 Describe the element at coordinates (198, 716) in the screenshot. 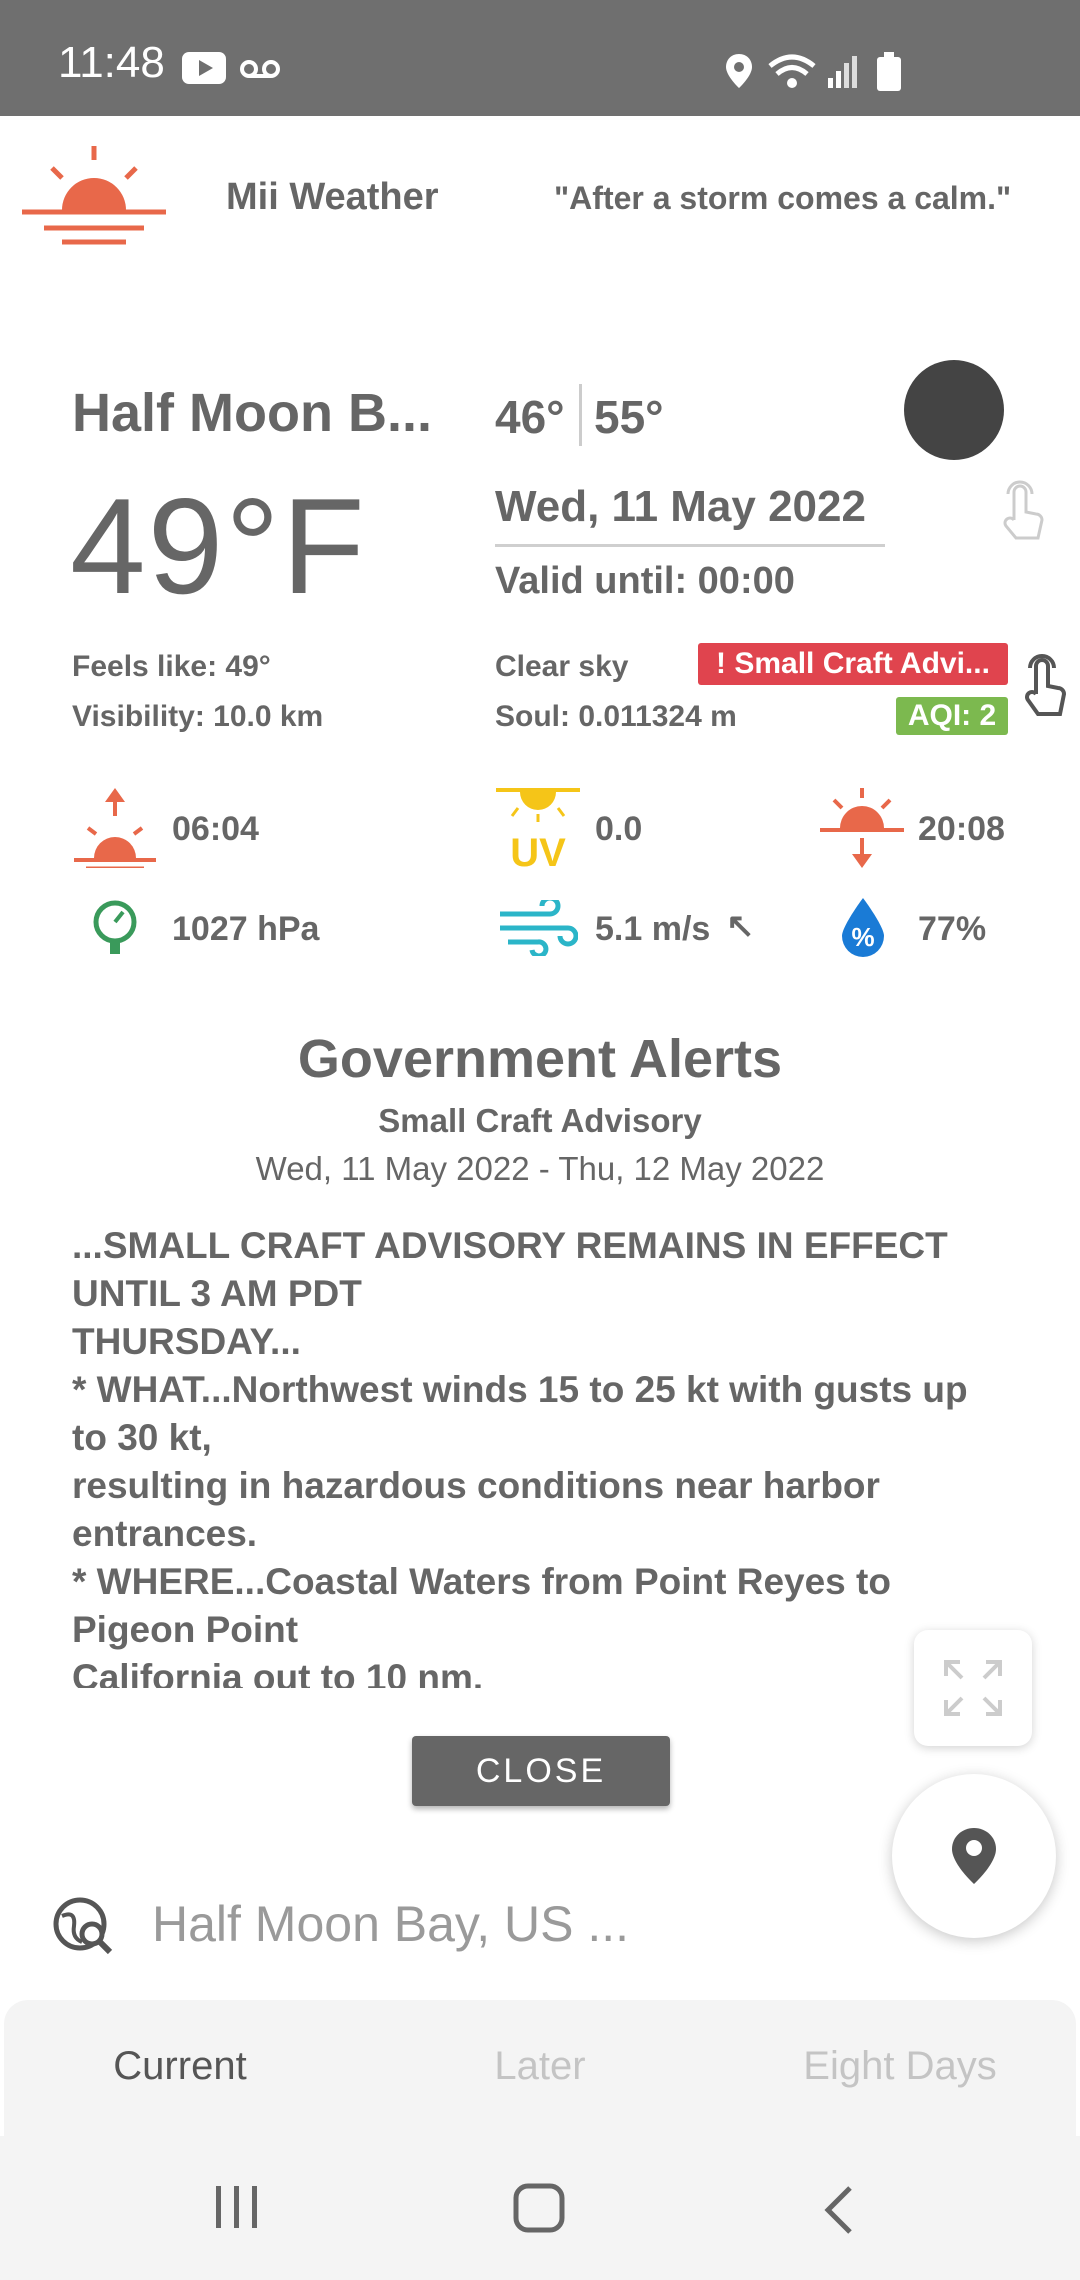

I see `visibility: Visibility: 10.0 km` at that location.